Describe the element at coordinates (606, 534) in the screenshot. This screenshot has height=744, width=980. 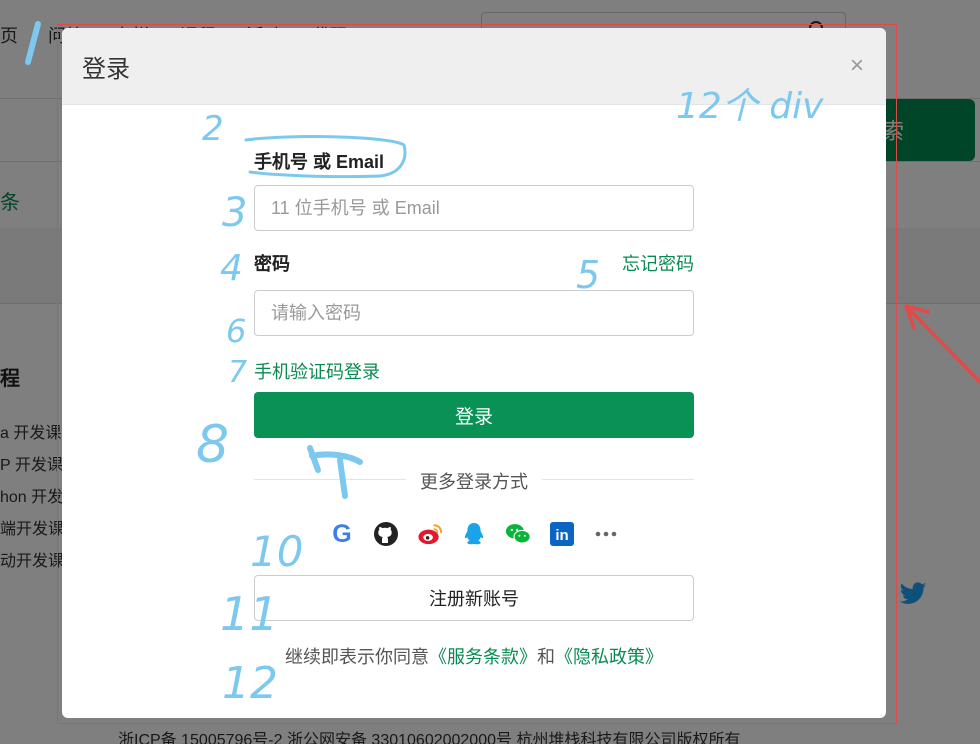
I see `more-icon` at that location.